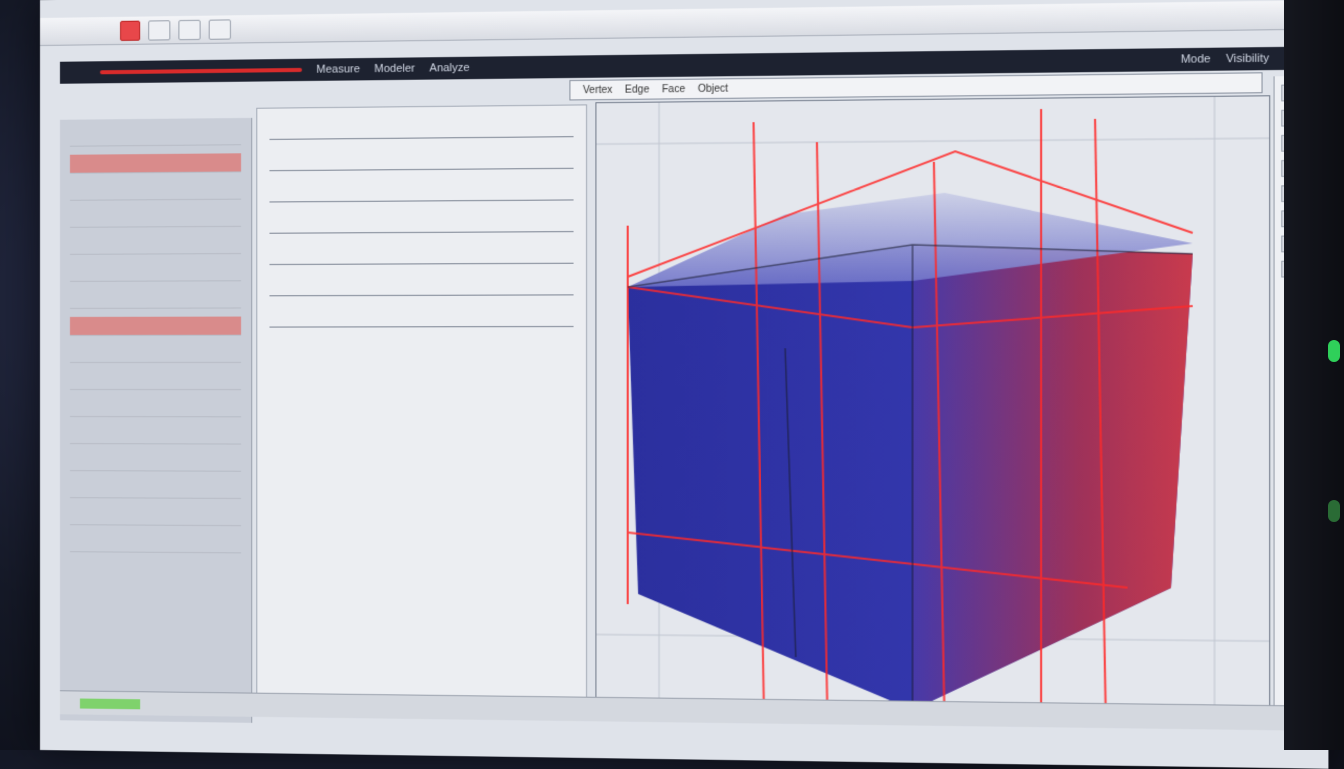 The image size is (1344, 769). Describe the element at coordinates (110, 703) in the screenshot. I see `timeline-range` at that location.